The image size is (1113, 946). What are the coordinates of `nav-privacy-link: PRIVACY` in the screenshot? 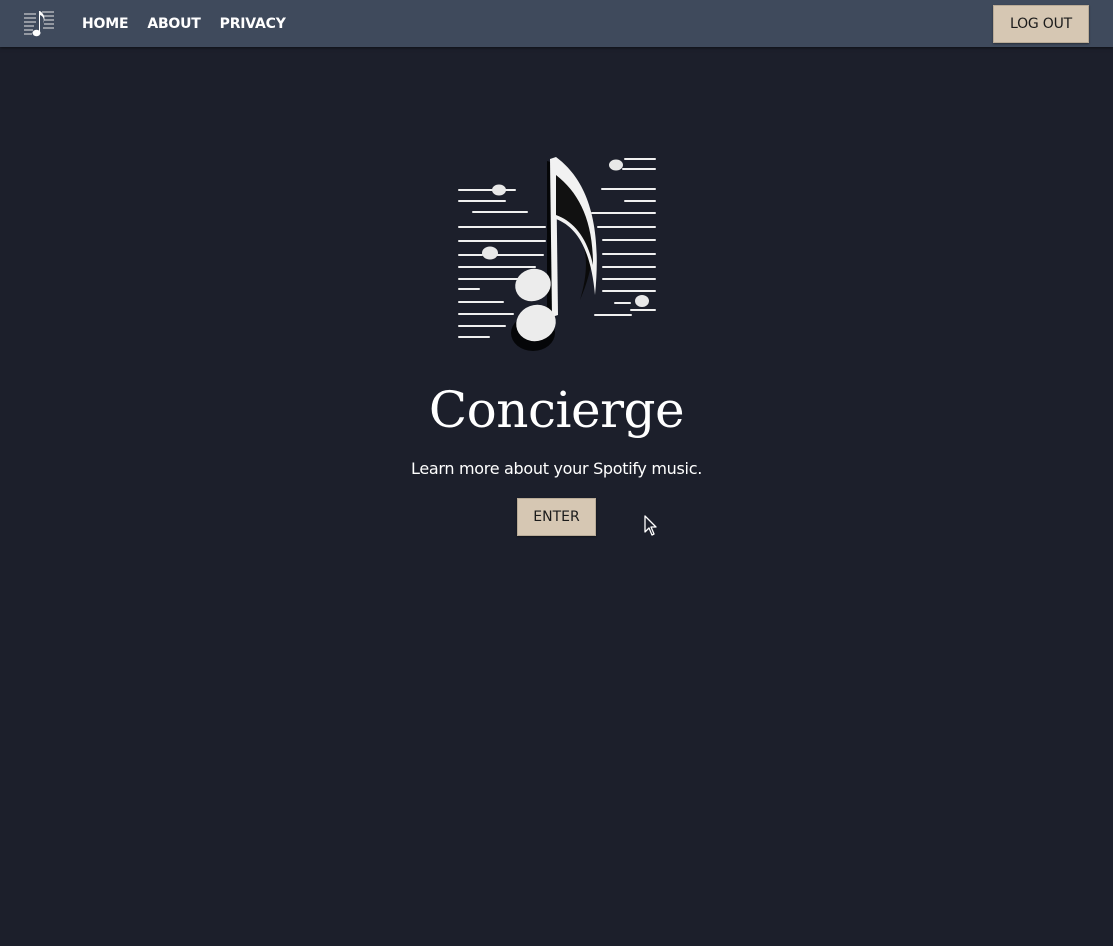 It's located at (253, 24).